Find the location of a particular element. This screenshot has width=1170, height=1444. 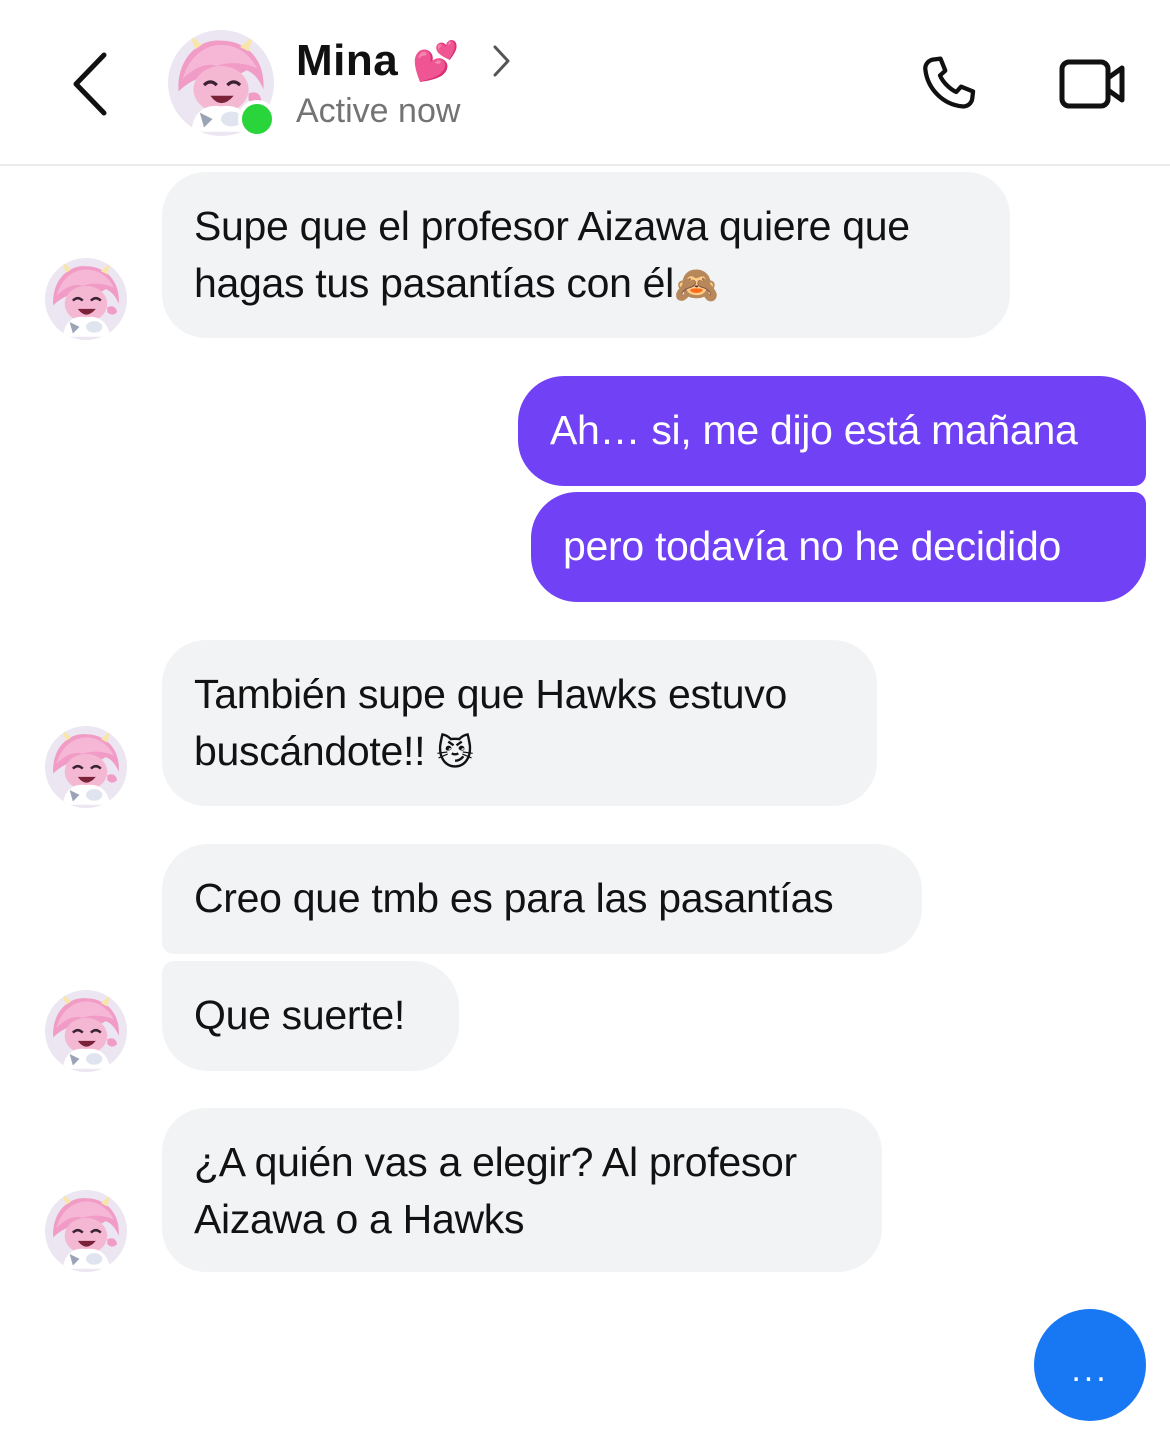

message-line: Que suerte! is located at coordinates (299, 1015).